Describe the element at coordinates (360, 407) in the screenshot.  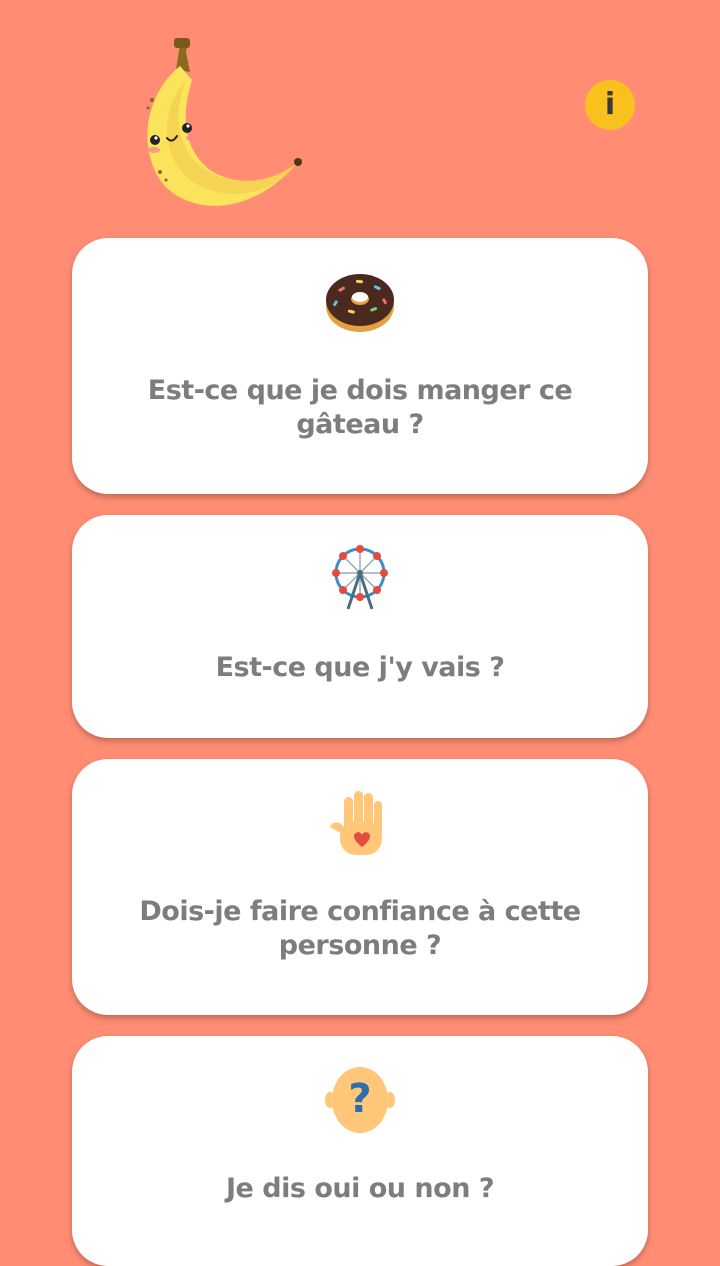
I see `card-label: Est-ce que je dois manger ce gâteau ?` at that location.